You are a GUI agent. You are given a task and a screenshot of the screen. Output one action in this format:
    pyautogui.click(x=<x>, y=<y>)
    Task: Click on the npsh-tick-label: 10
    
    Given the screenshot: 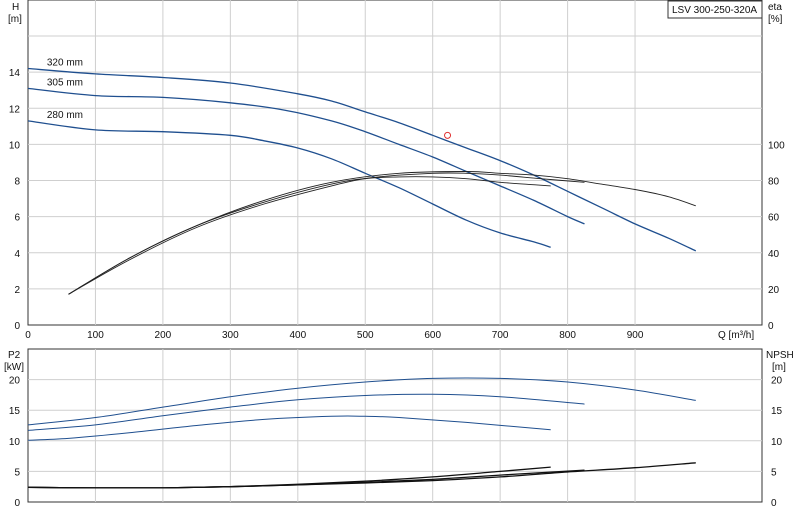 What is the action you would take?
    pyautogui.click(x=777, y=442)
    